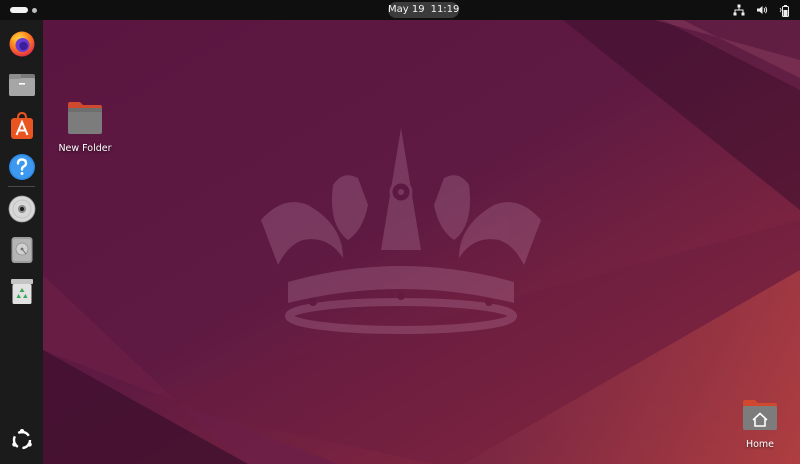  I want to click on home-label: Home, so click(760, 444).